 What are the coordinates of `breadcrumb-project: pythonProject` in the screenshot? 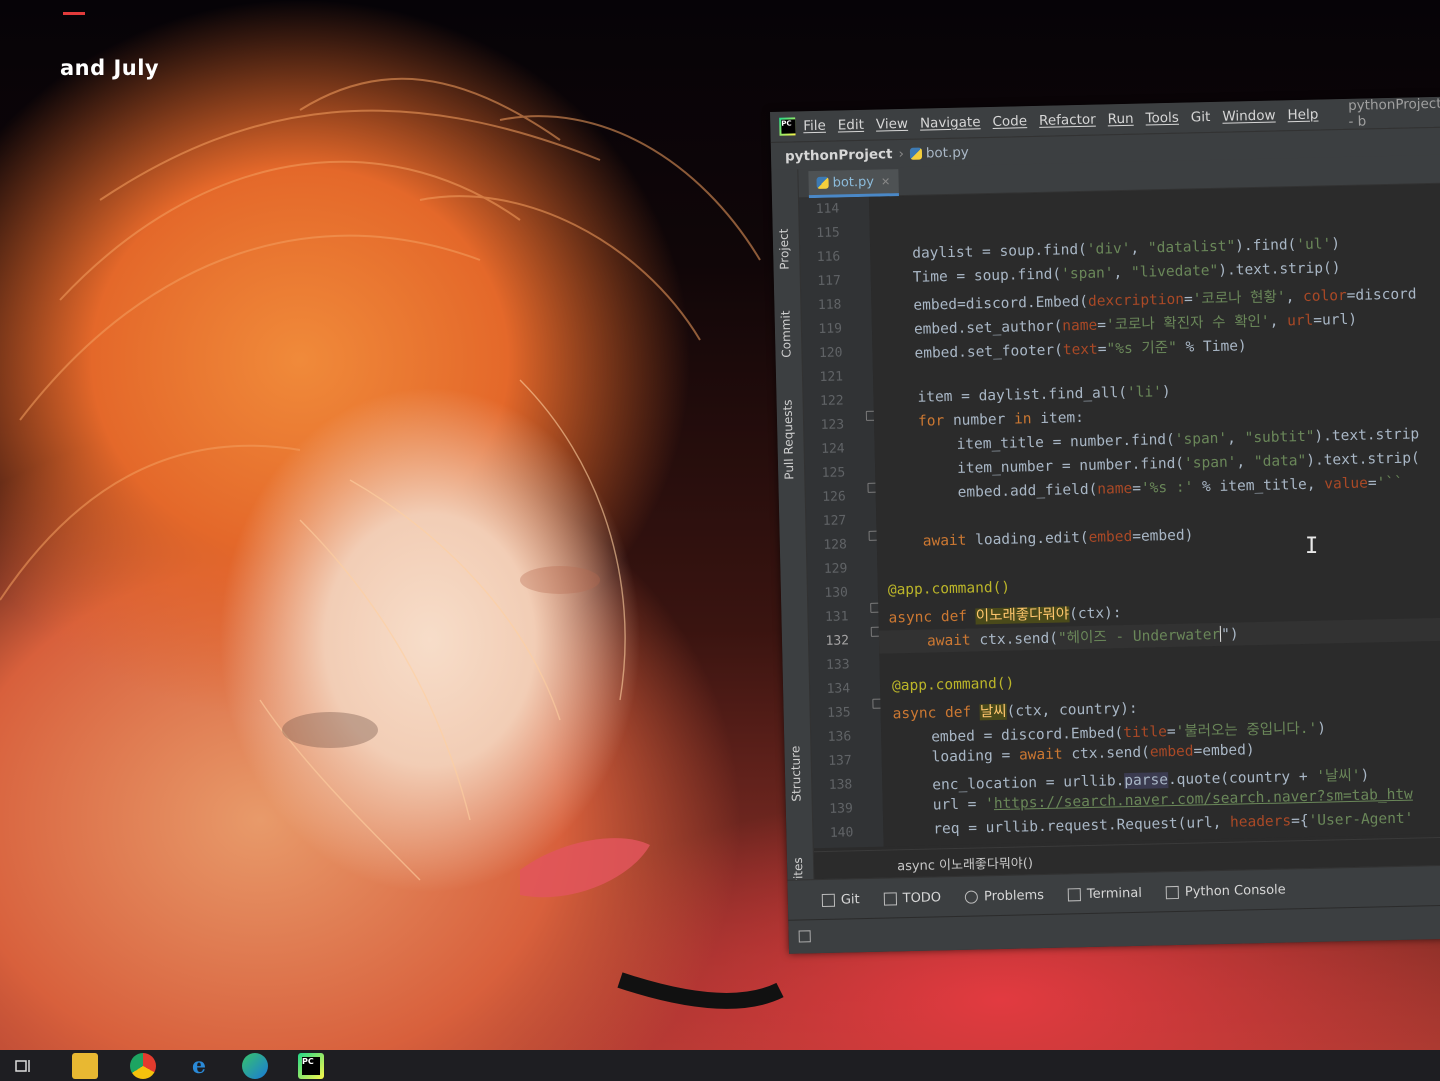 It's located at (839, 155).